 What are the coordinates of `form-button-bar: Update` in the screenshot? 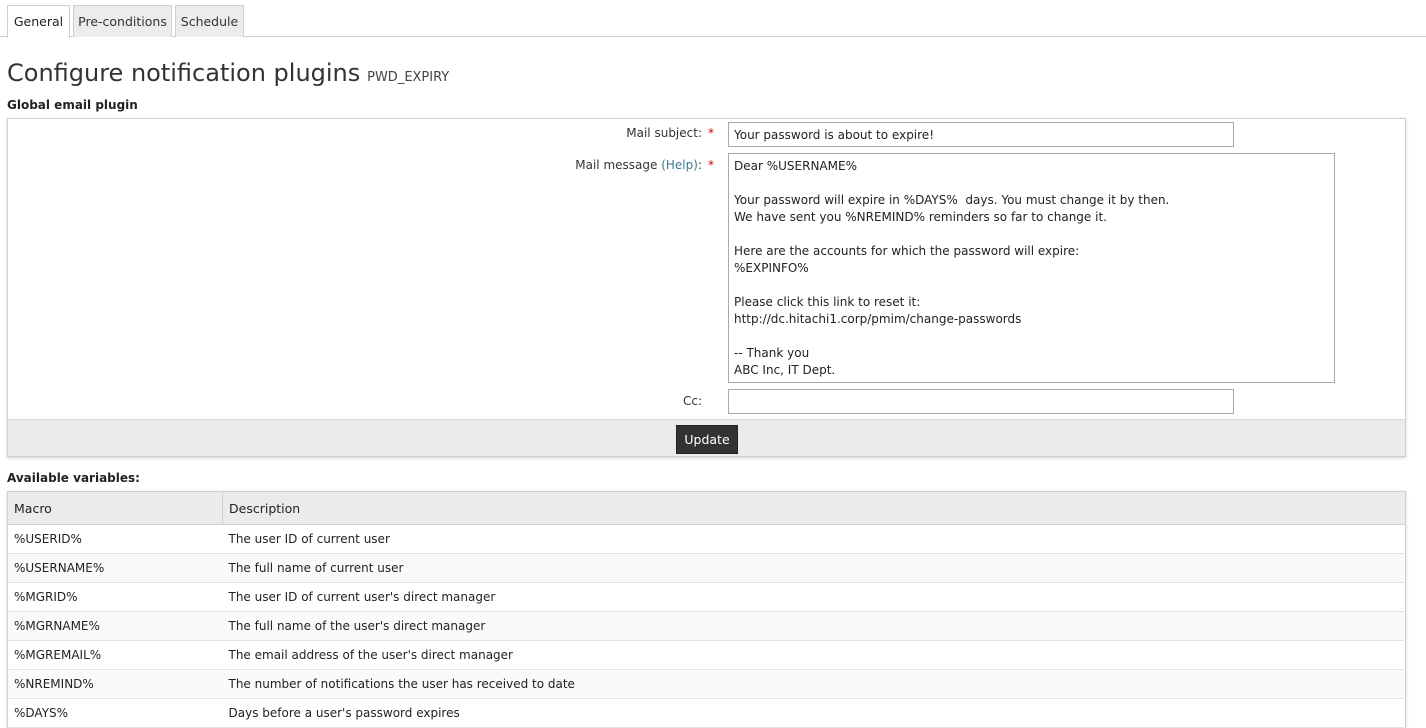 It's located at (706, 437).